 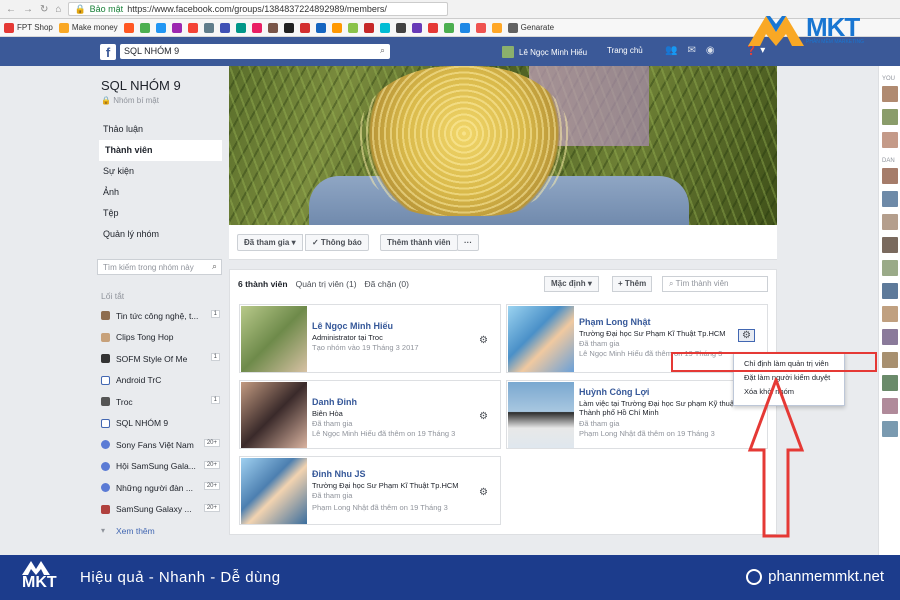 I want to click on profile-link: Lê Ngọc Minh Hiếu, so click(x=544, y=52).